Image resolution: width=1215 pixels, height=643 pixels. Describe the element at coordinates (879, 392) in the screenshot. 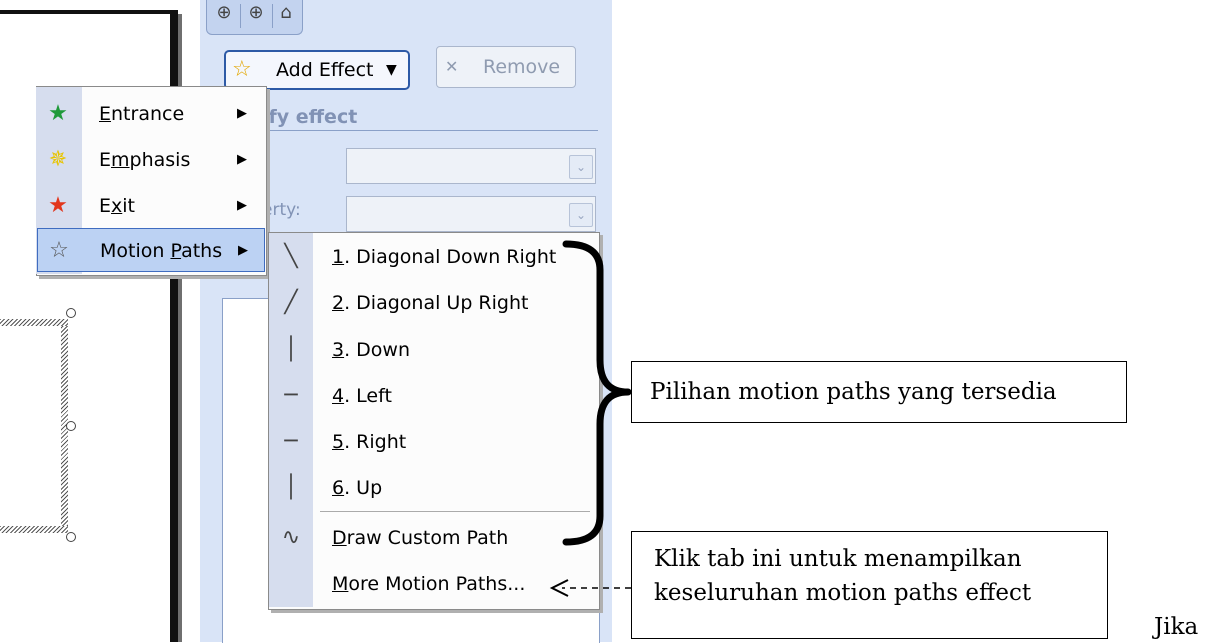

I see `callout-motion-paths-options: Pilihan motion paths yang tersedia` at that location.